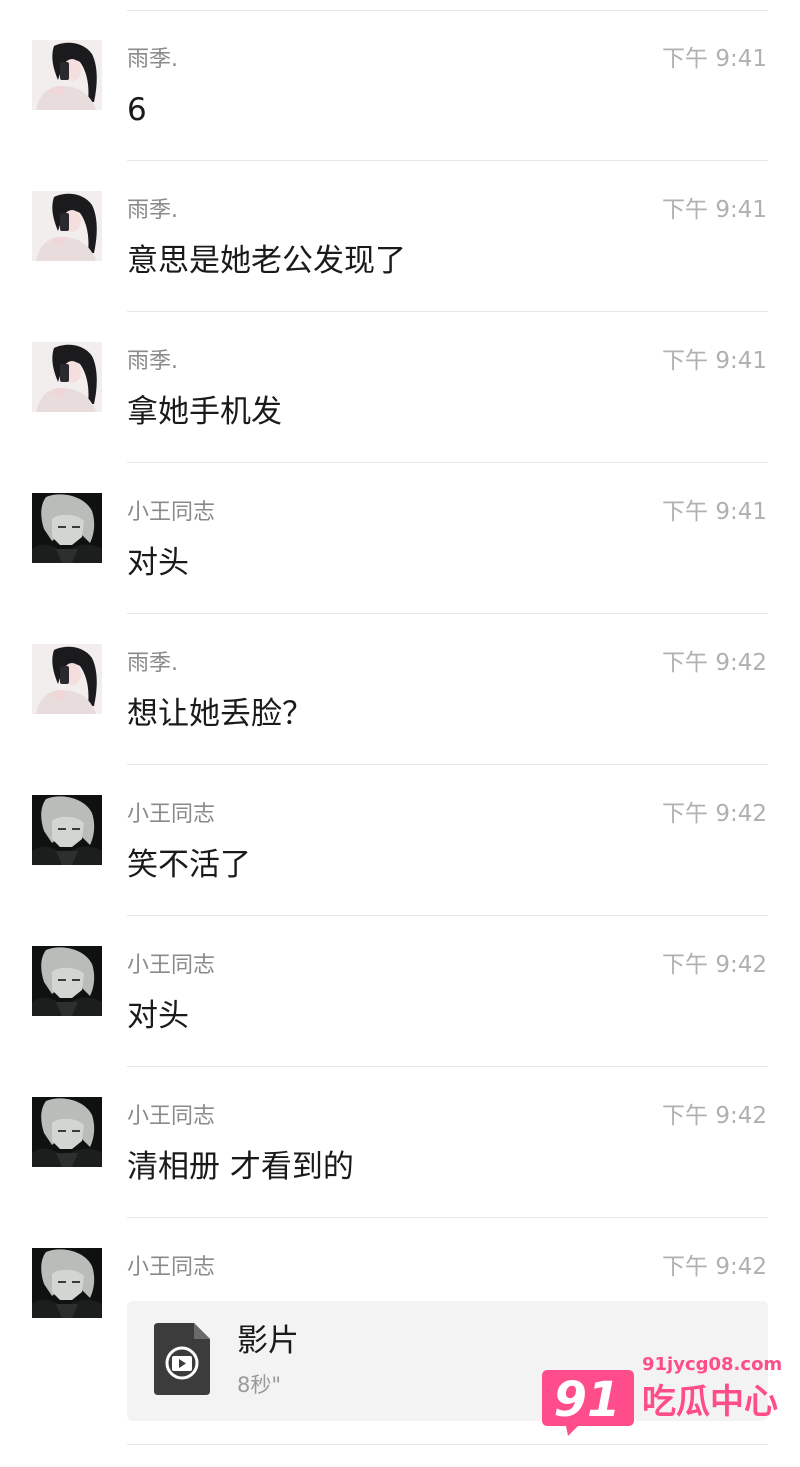  What do you see at coordinates (259, 1385) in the screenshot?
I see `file-duration: 8秒"` at bounding box center [259, 1385].